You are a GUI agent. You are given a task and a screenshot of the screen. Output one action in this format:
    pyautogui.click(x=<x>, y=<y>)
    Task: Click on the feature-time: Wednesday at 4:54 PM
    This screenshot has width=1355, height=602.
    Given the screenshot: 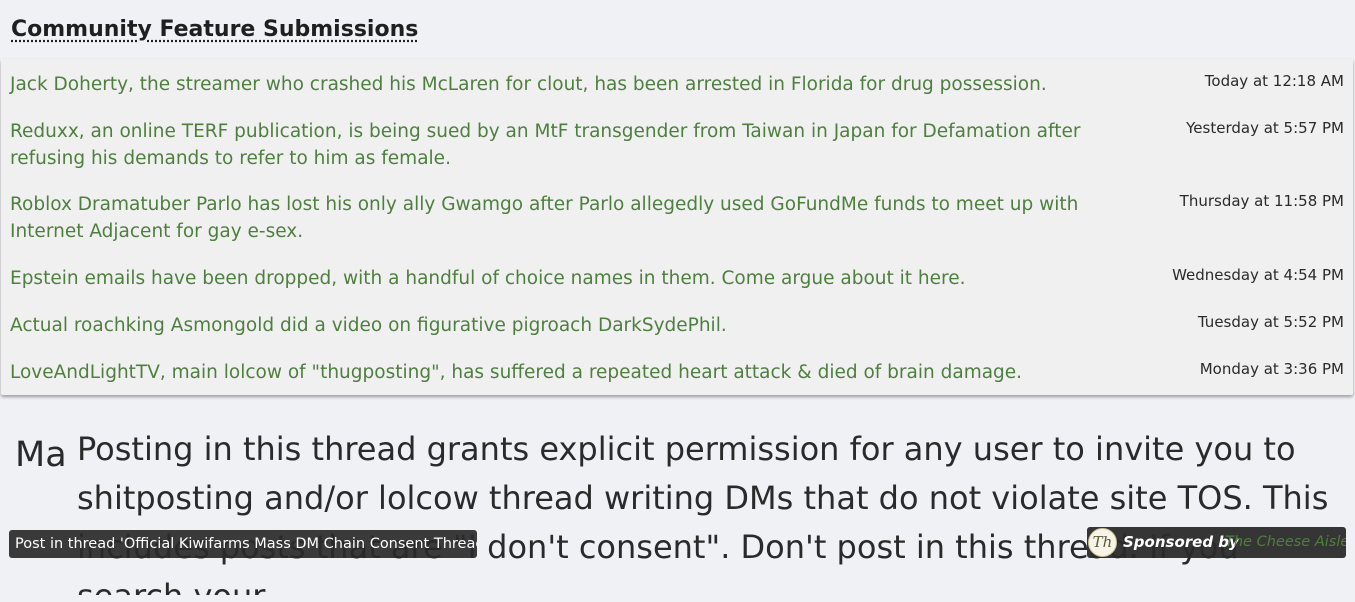 What is the action you would take?
    pyautogui.click(x=1258, y=275)
    